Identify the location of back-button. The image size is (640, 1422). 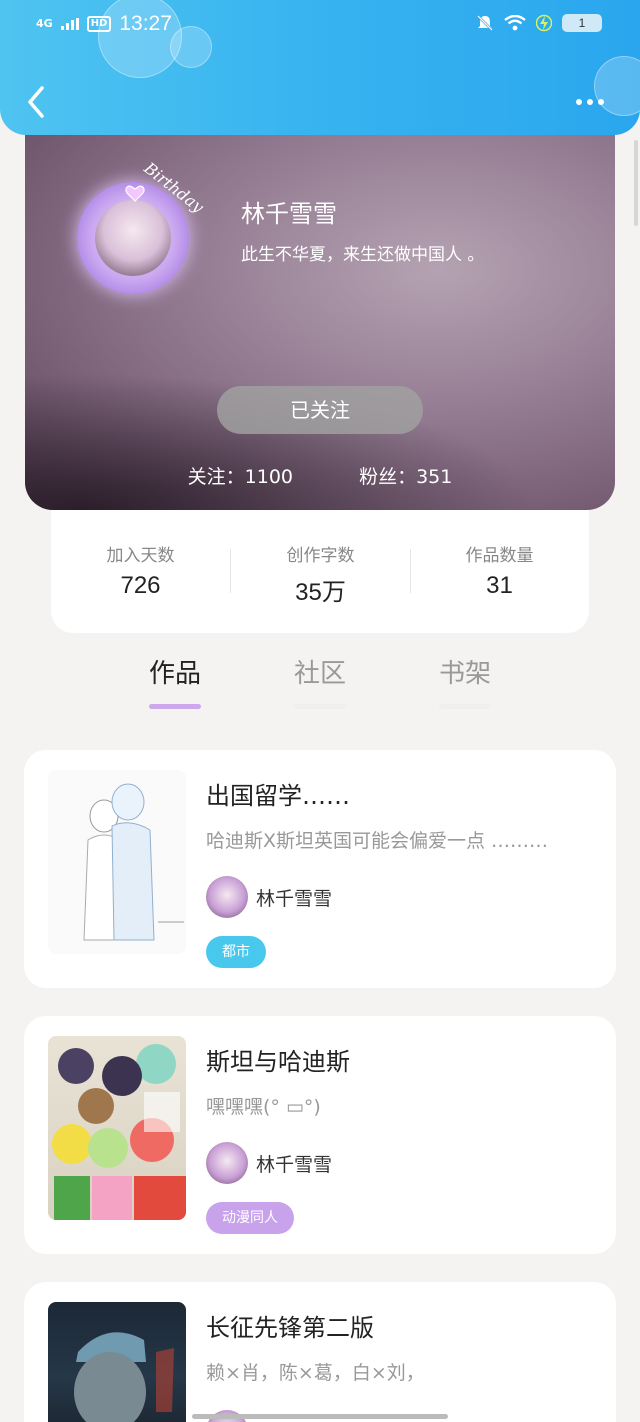
(37, 102).